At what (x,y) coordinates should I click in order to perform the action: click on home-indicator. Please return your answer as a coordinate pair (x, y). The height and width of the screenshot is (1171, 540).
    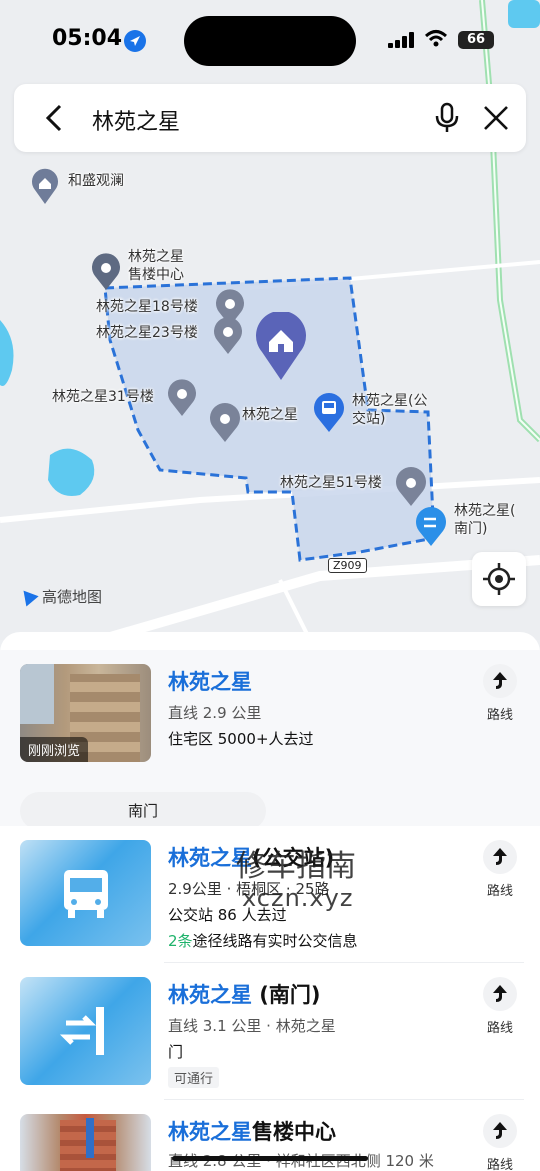
    Looking at the image, I should click on (270, 1158).